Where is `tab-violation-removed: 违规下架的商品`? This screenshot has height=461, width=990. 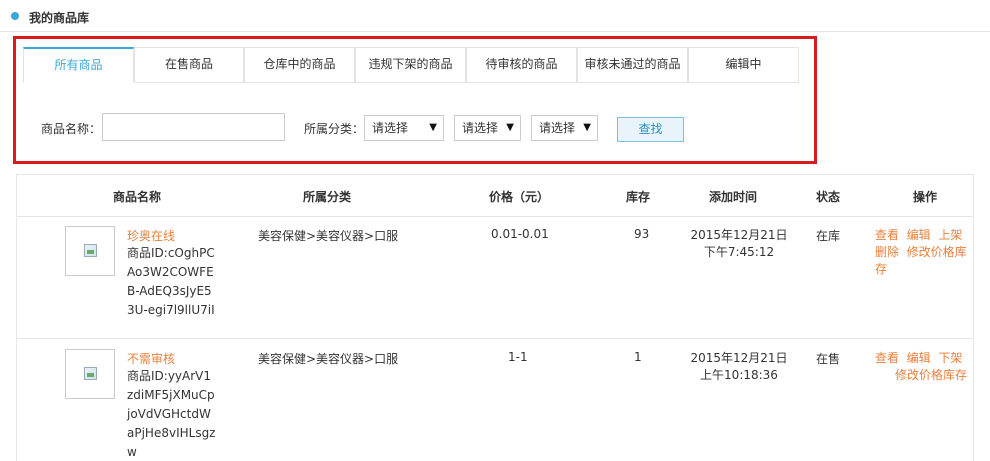
tab-violation-removed: 违规下架的商品 is located at coordinates (410, 65).